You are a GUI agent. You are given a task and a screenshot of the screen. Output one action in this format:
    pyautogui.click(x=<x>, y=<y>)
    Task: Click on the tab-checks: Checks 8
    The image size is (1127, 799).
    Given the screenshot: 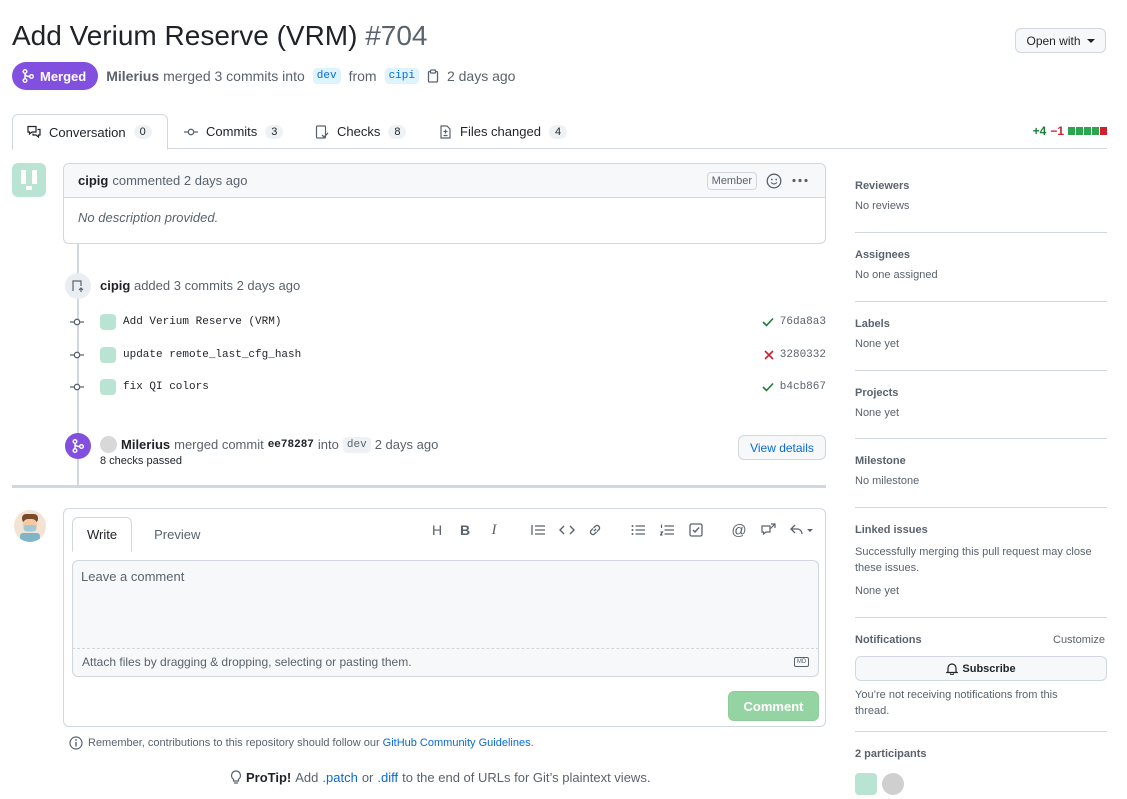 What is the action you would take?
    pyautogui.click(x=360, y=131)
    